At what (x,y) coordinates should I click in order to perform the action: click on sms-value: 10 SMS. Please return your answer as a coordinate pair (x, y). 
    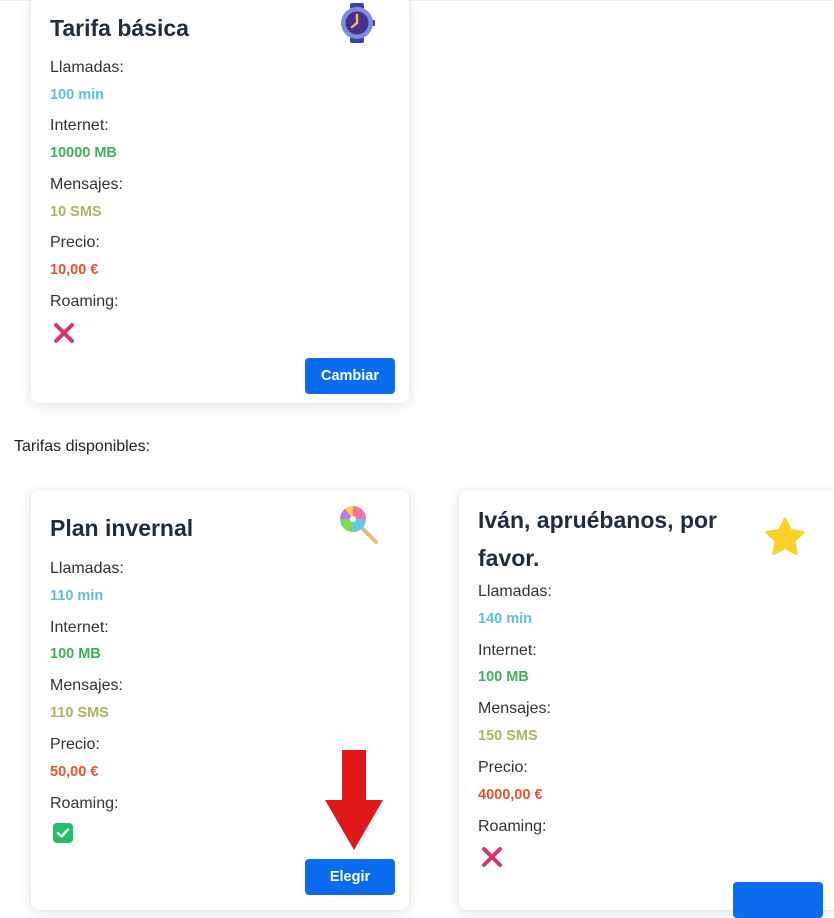
    Looking at the image, I should click on (76, 212).